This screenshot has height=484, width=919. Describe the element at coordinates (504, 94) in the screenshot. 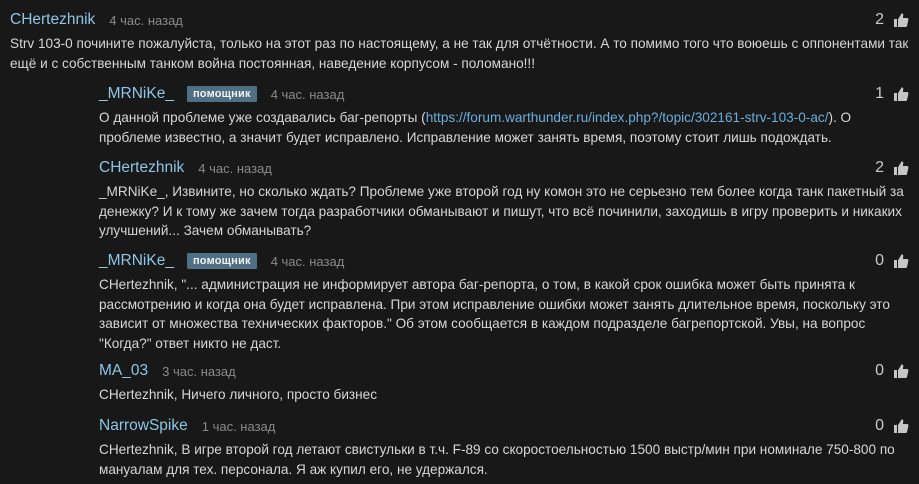

I see `comment-header: _MRNiKe_ помощник 4 час. назад 1` at that location.